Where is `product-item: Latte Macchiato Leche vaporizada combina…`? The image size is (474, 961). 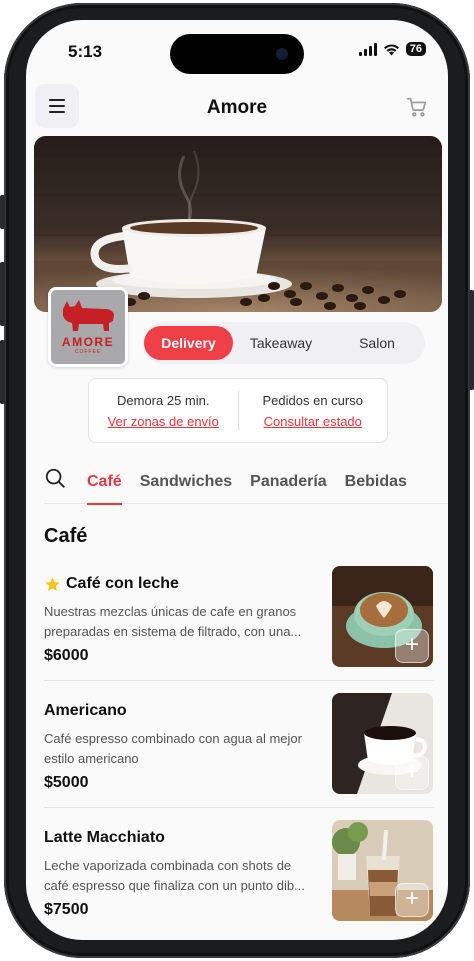
product-item: Latte Macchiato Leche vaporizada combina… is located at coordinates (239, 877).